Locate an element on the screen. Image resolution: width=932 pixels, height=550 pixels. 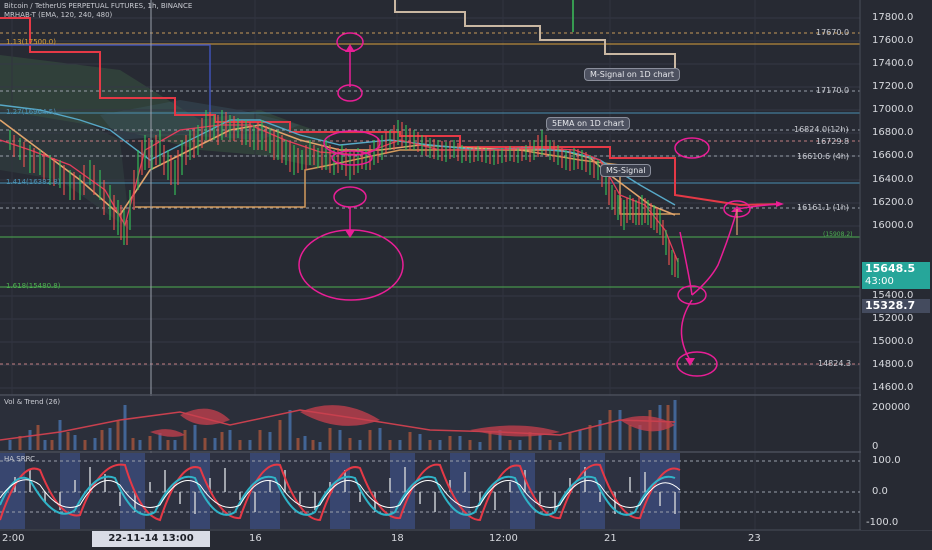
level-label-14824: 14824.3 is located at coordinates (835, 363).